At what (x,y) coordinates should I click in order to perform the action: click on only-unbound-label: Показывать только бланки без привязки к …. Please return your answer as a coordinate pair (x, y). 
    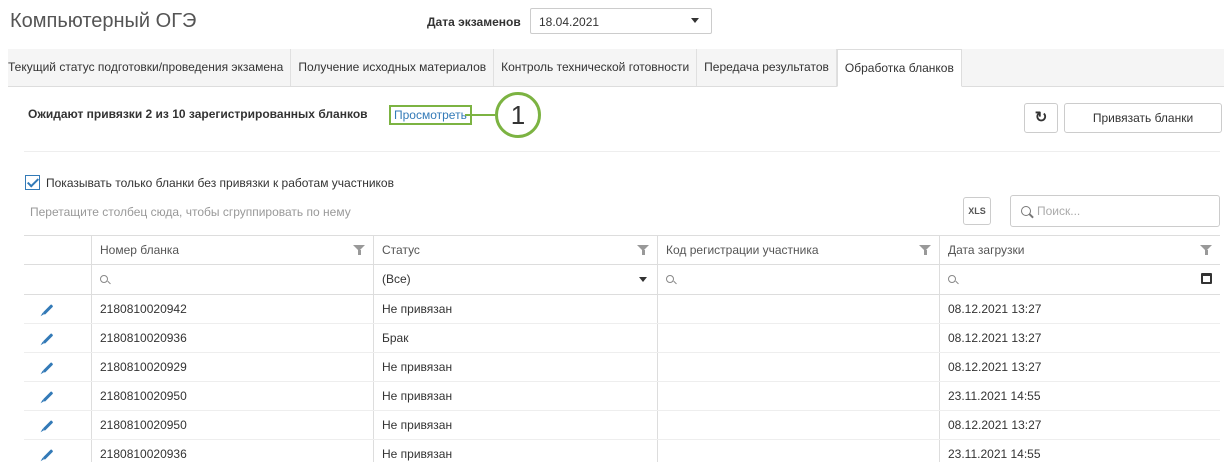
    Looking at the image, I should click on (220, 182).